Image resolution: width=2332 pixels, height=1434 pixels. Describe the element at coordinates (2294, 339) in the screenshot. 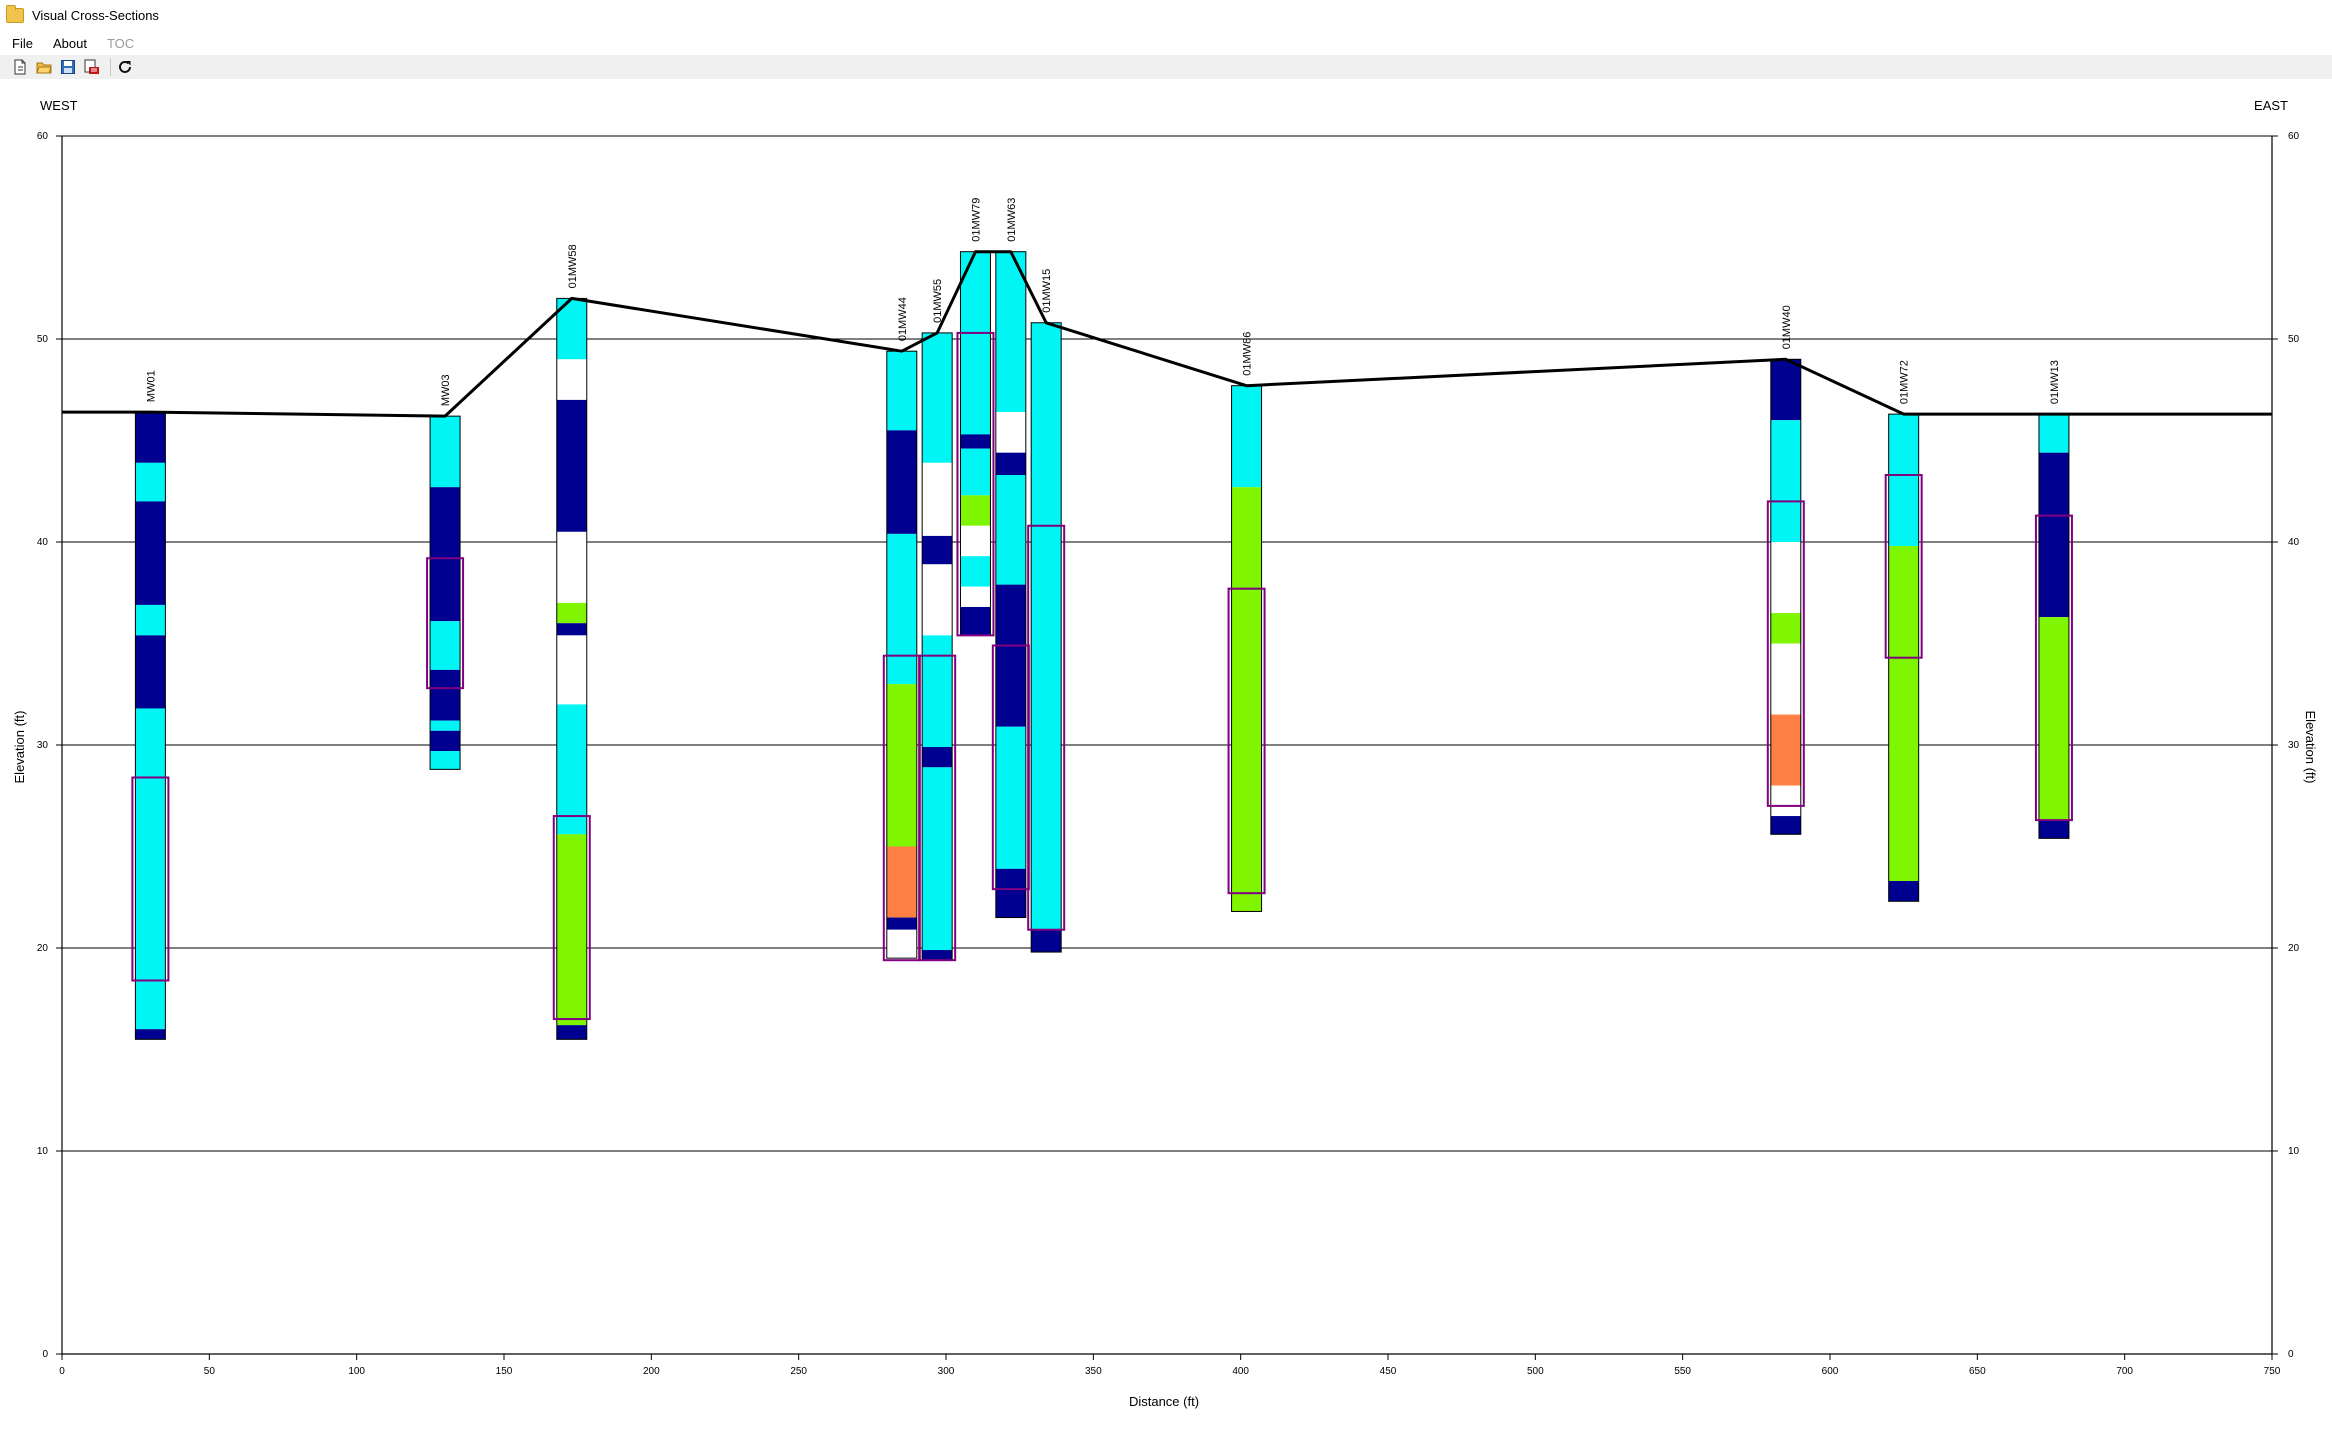

I see `y-tick-label-right: 50` at that location.